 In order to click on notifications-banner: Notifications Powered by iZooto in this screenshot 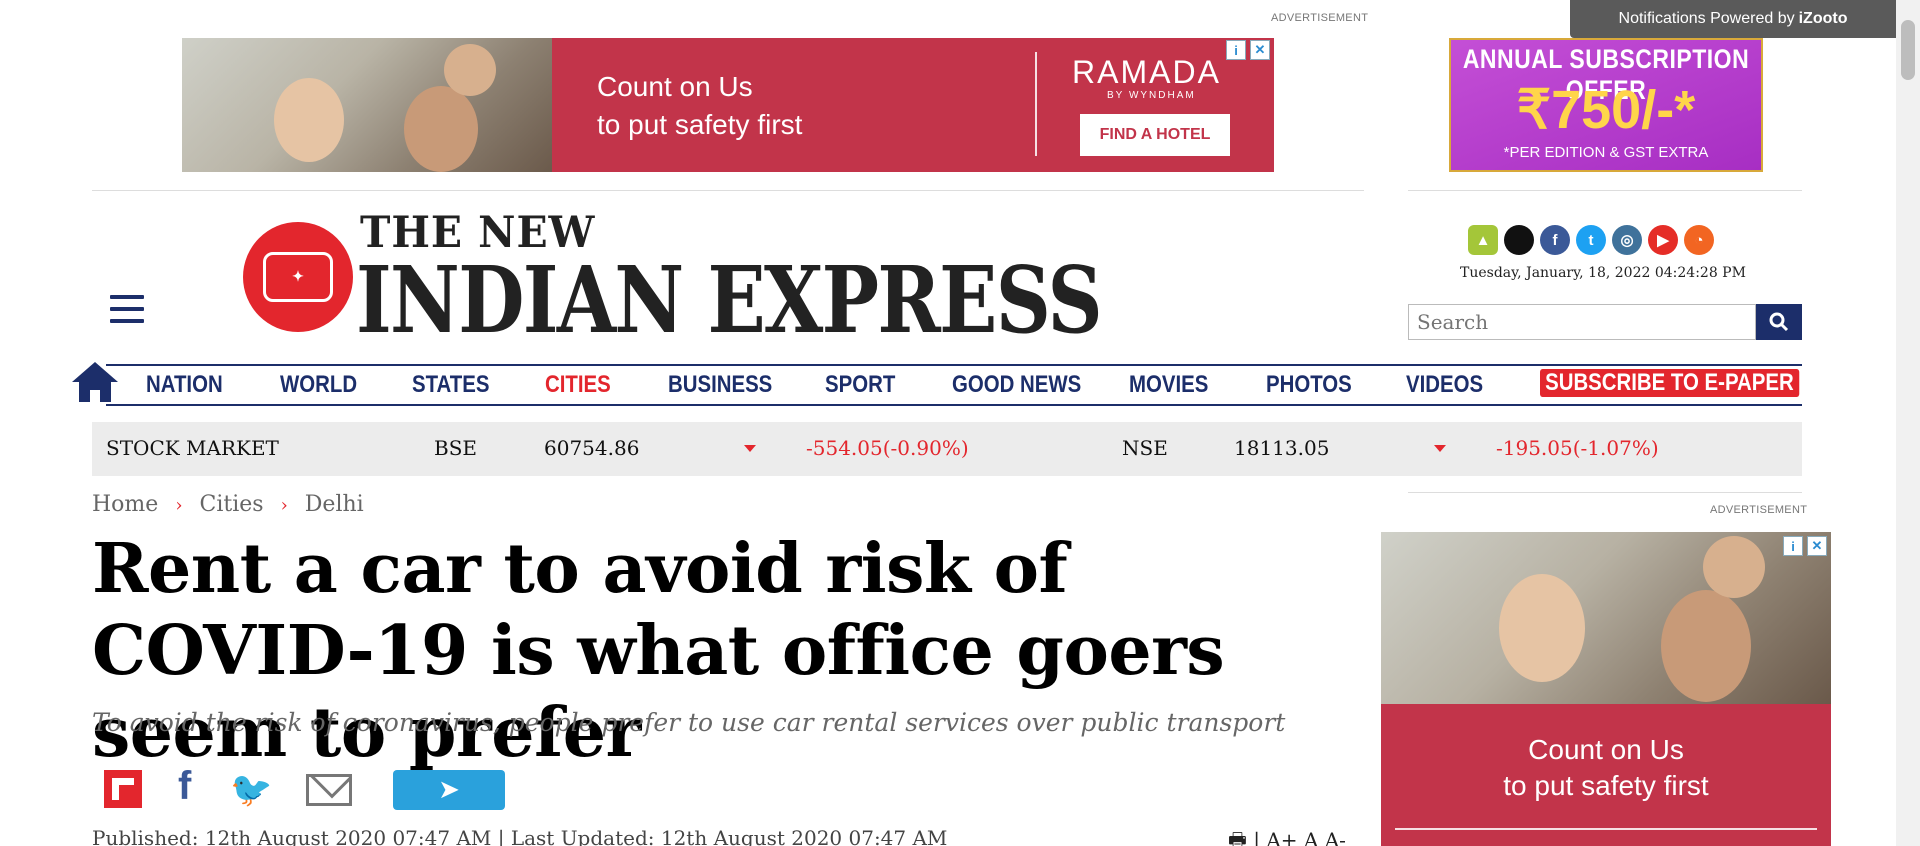, I will do `click(1733, 19)`.